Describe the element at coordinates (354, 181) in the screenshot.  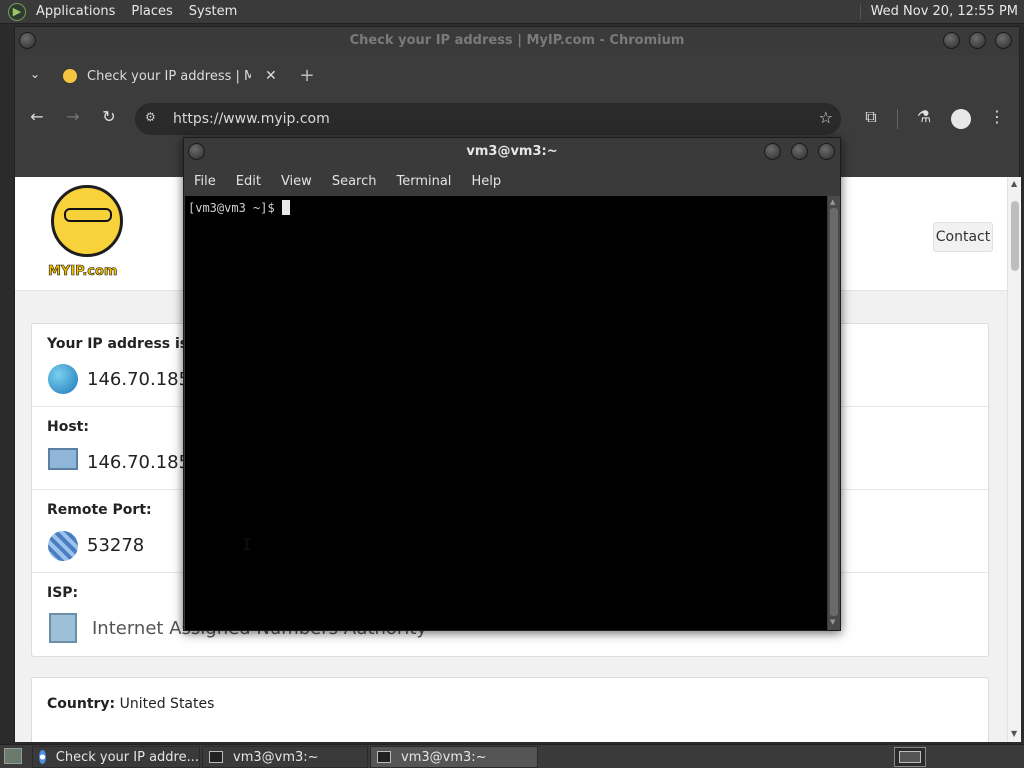
I see `terminal-menu-search: Search` at that location.